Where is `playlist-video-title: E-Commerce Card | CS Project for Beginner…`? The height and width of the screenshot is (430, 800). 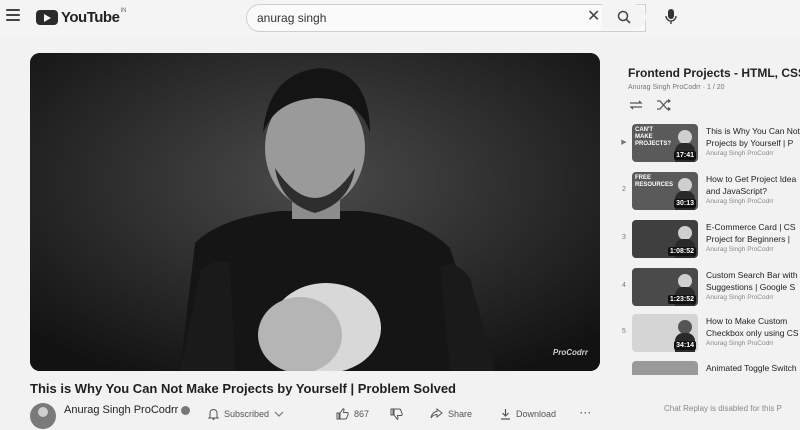 playlist-video-title: E-Commerce Card | CS Project for Beginner… is located at coordinates (753, 233).